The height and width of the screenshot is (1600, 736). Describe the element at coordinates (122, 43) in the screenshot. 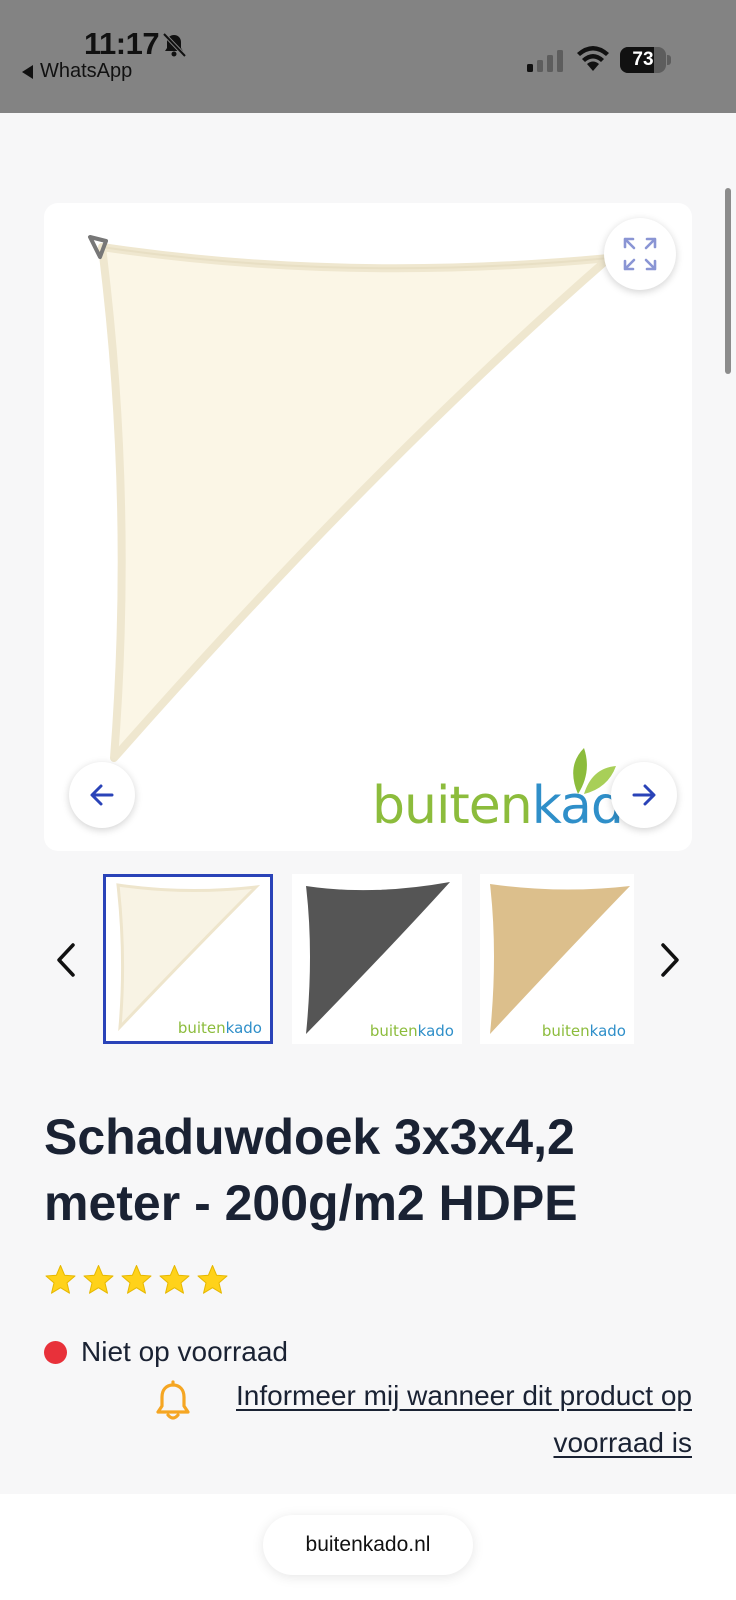

I see `clock: 11:17` at that location.